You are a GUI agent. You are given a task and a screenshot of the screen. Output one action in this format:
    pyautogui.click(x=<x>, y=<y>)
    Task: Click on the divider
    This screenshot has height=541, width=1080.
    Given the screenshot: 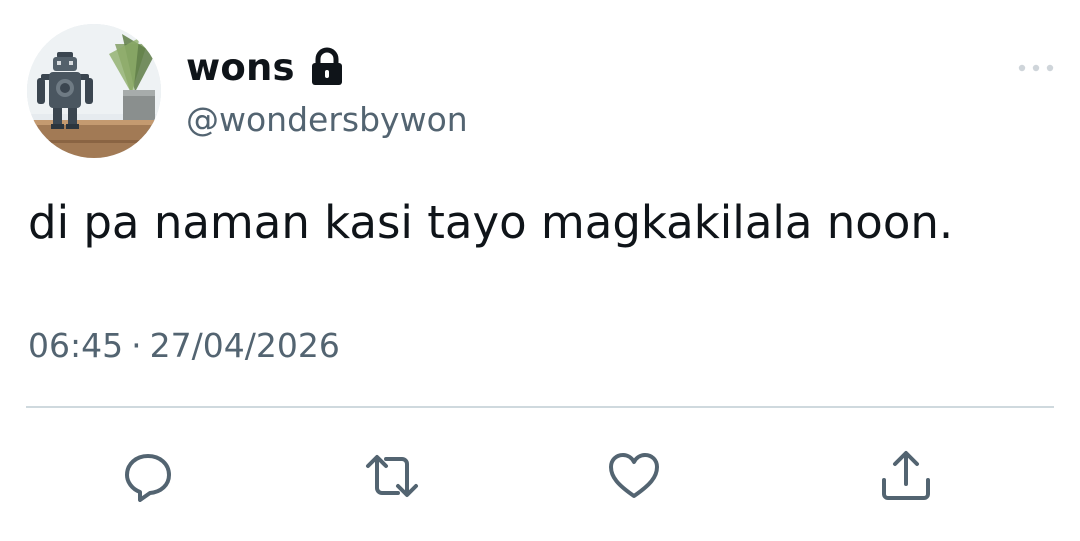 What is the action you would take?
    pyautogui.click(x=540, y=407)
    